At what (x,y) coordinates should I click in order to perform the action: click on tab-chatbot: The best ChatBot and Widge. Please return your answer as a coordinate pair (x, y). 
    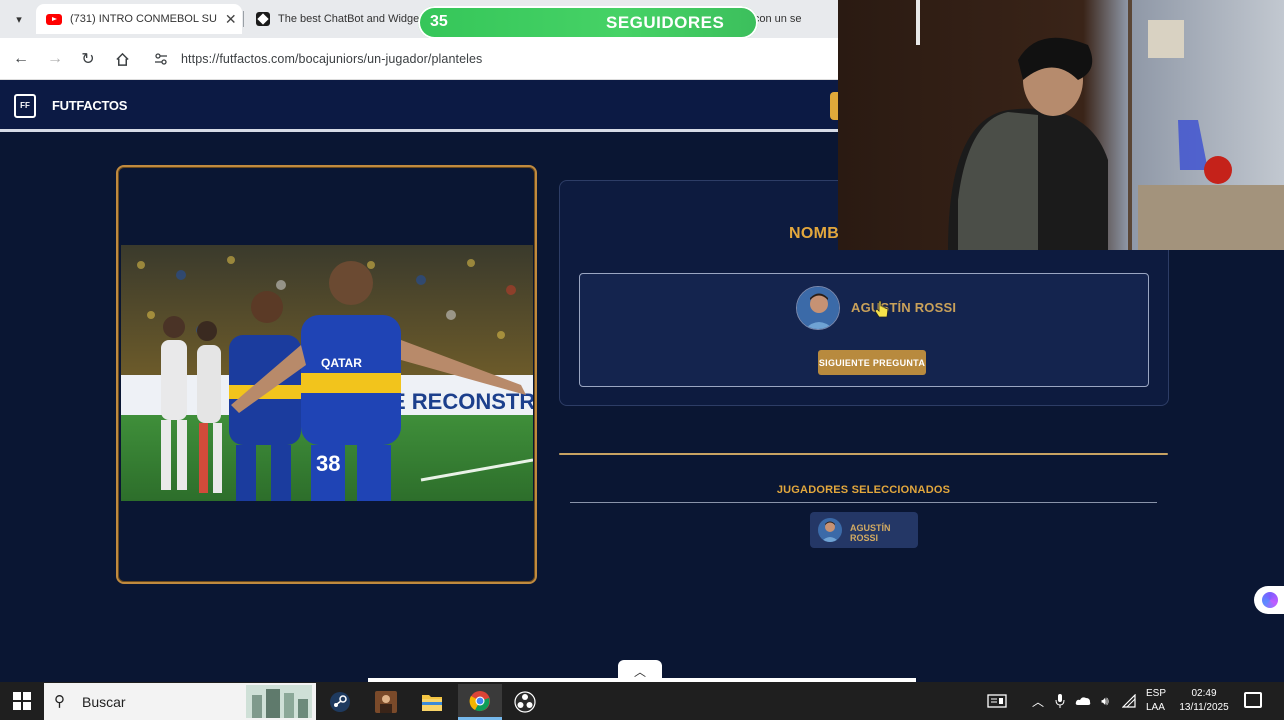
    Looking at the image, I should click on (346, 19).